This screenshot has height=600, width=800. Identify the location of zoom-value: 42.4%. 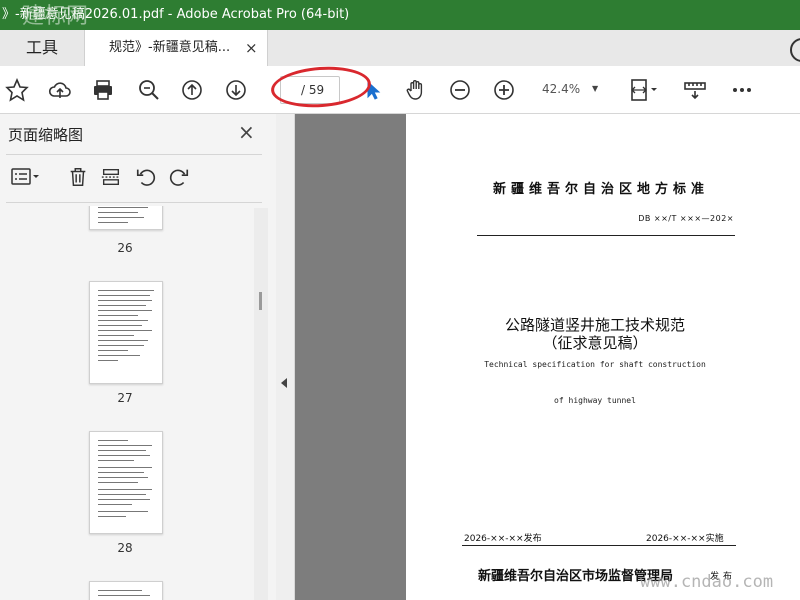
(561, 89).